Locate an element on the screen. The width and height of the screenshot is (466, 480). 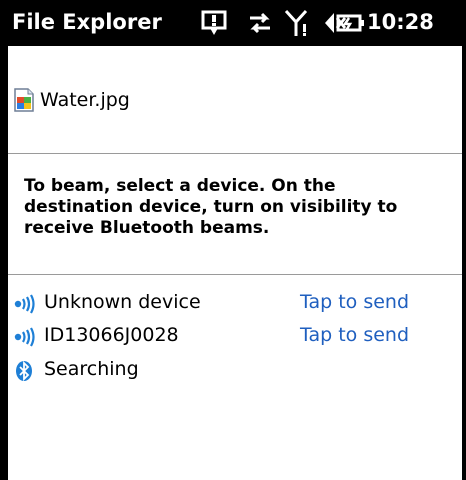
searching-status: Searching is located at coordinates (224, 371).